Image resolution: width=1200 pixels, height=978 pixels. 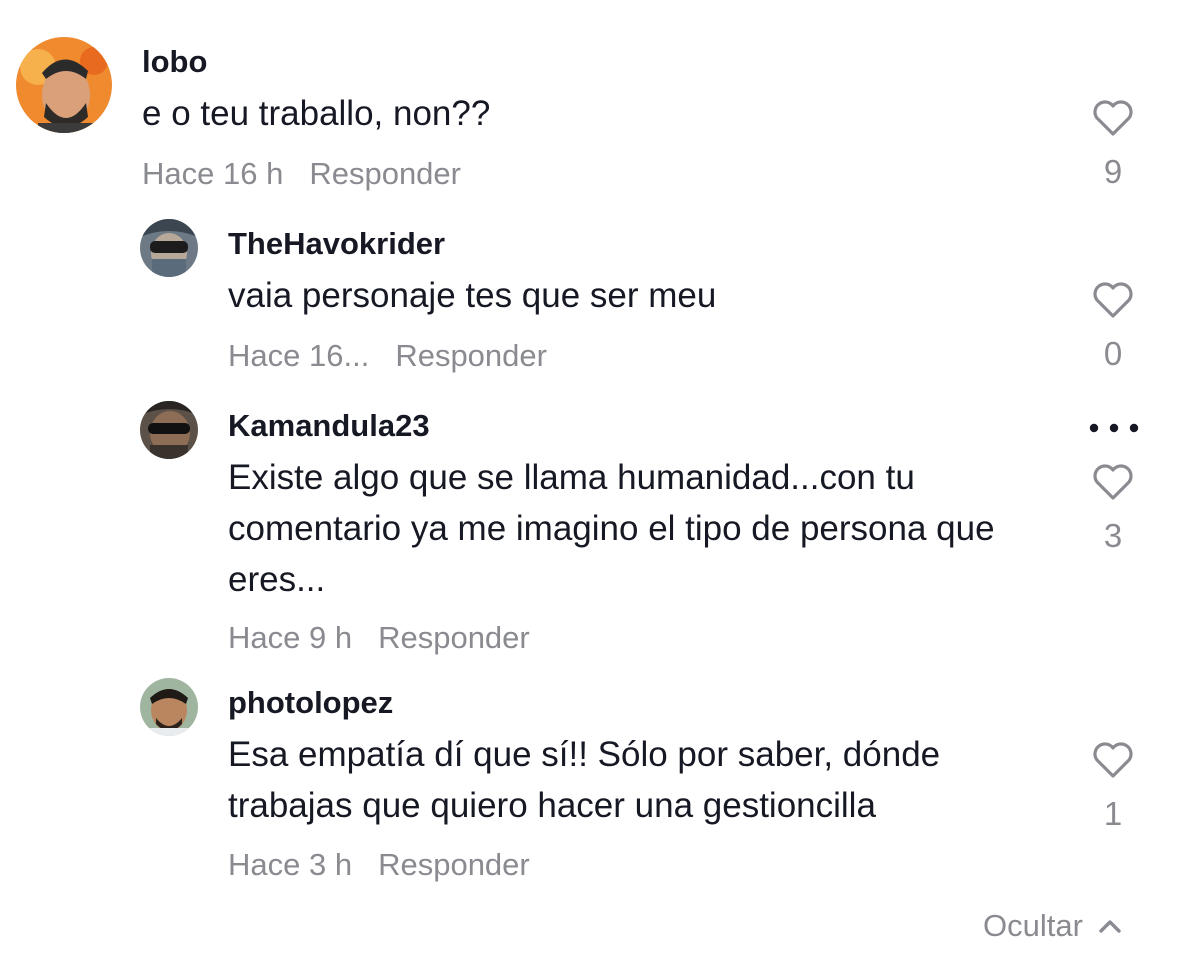 What do you see at coordinates (1113, 509) in the screenshot?
I see `like-group: 3` at bounding box center [1113, 509].